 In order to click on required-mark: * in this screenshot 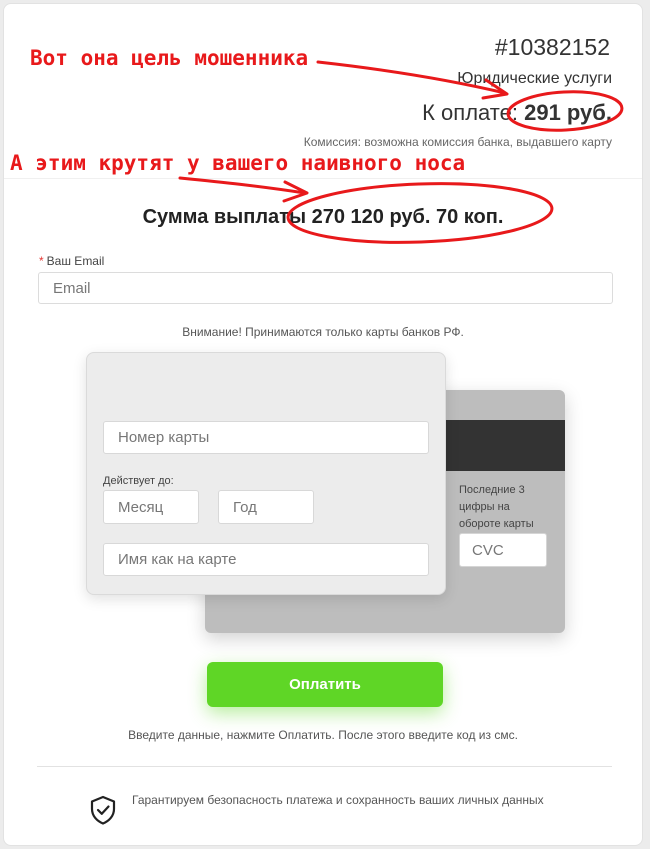, I will do `click(41, 261)`.